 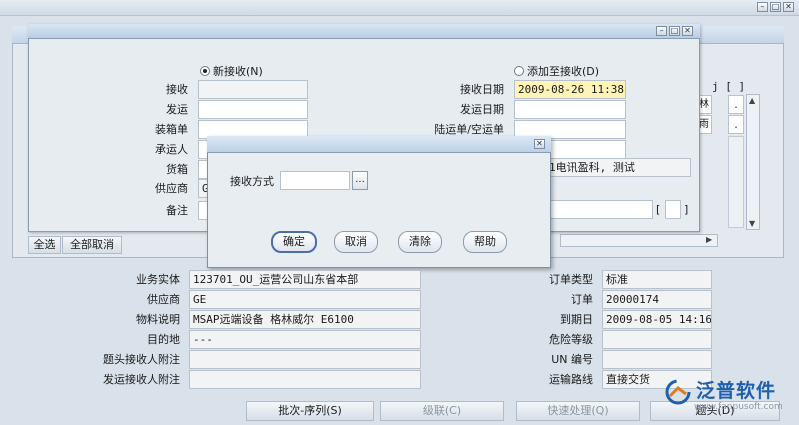 What do you see at coordinates (305, 339) in the screenshot?
I see `destination-field: ---` at bounding box center [305, 339].